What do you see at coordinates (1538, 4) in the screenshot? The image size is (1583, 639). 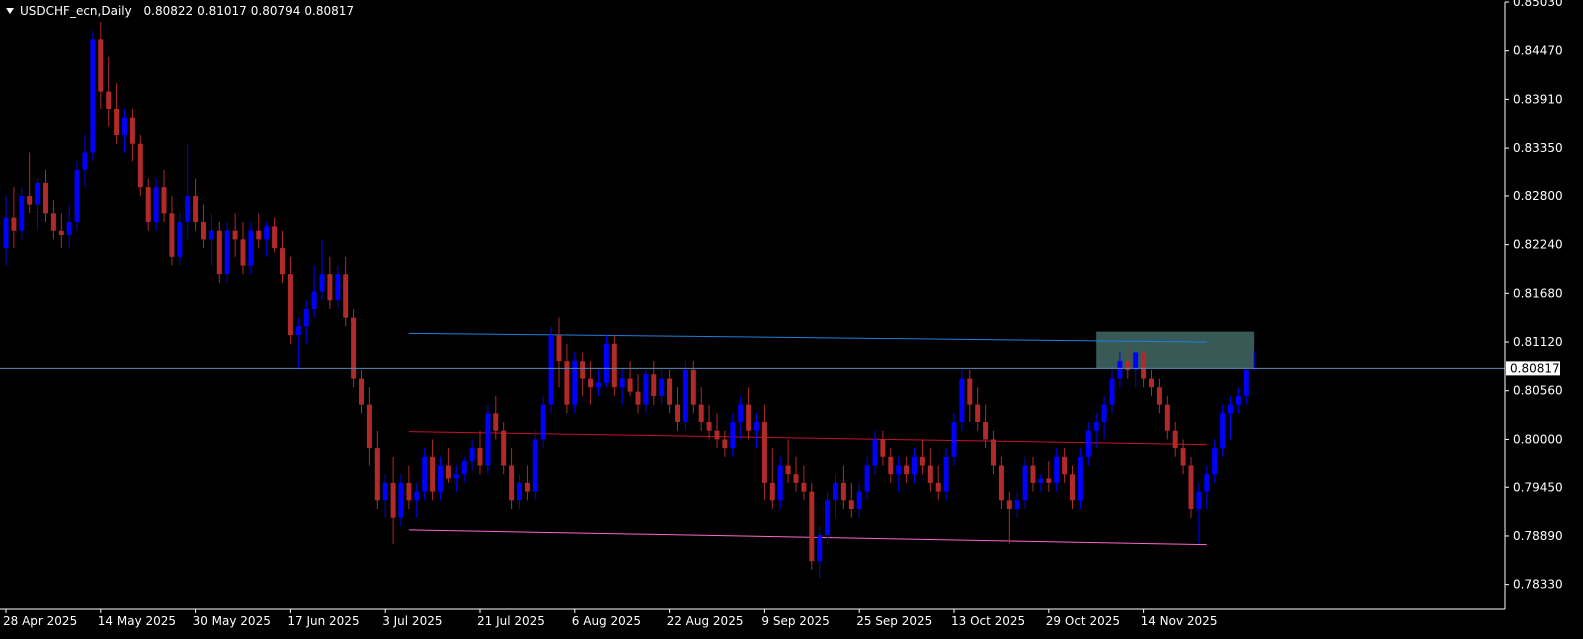 I see `price-tick-label: 0.85030` at bounding box center [1538, 4].